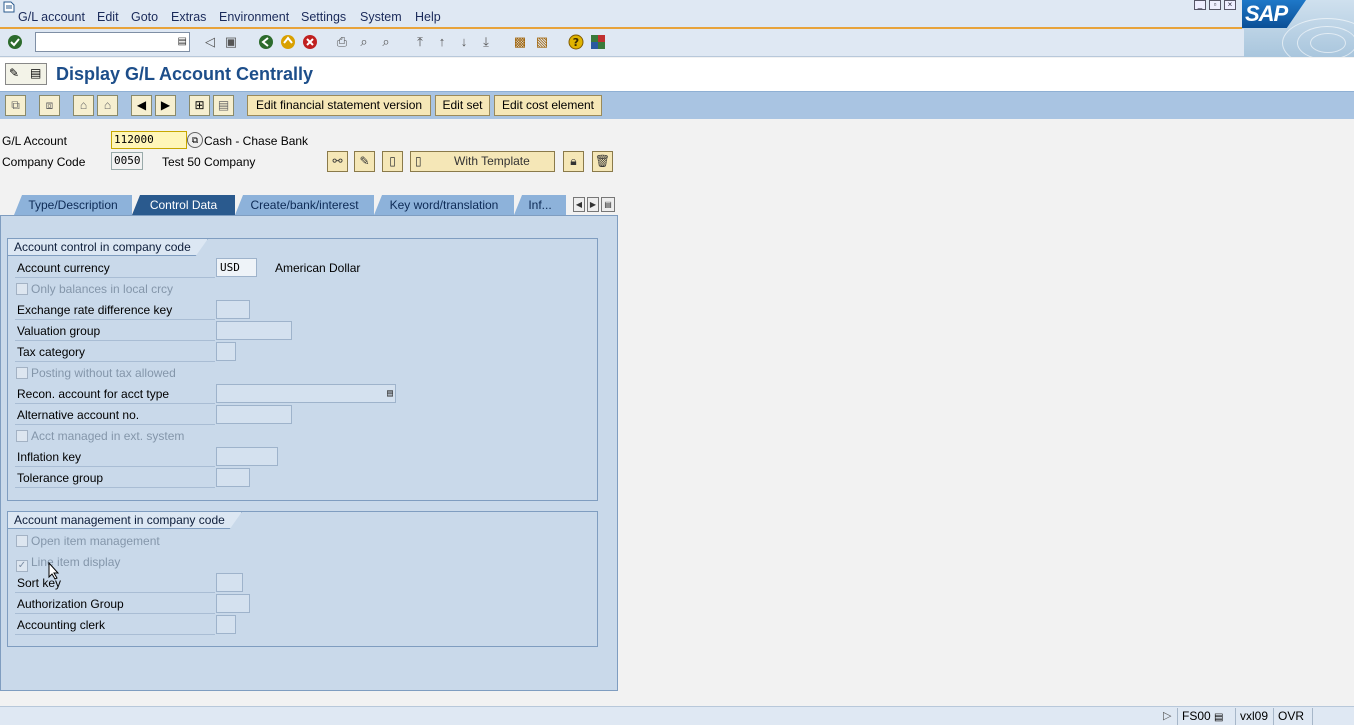 This screenshot has height=725, width=1354. I want to click on valuation-group-label: Valuation group, so click(115, 331).